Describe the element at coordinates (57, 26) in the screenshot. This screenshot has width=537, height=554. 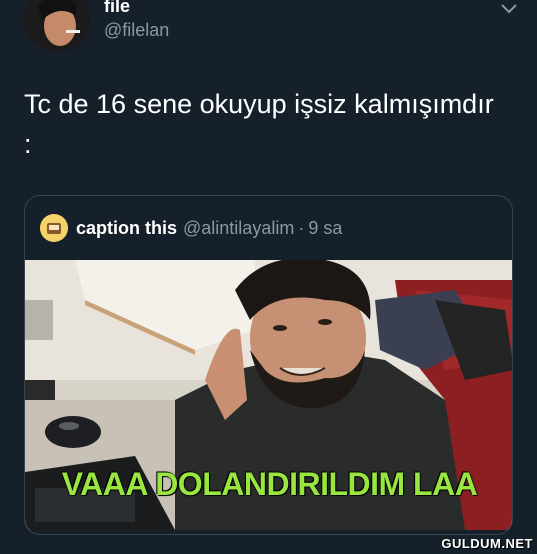
I see `author-avatar` at that location.